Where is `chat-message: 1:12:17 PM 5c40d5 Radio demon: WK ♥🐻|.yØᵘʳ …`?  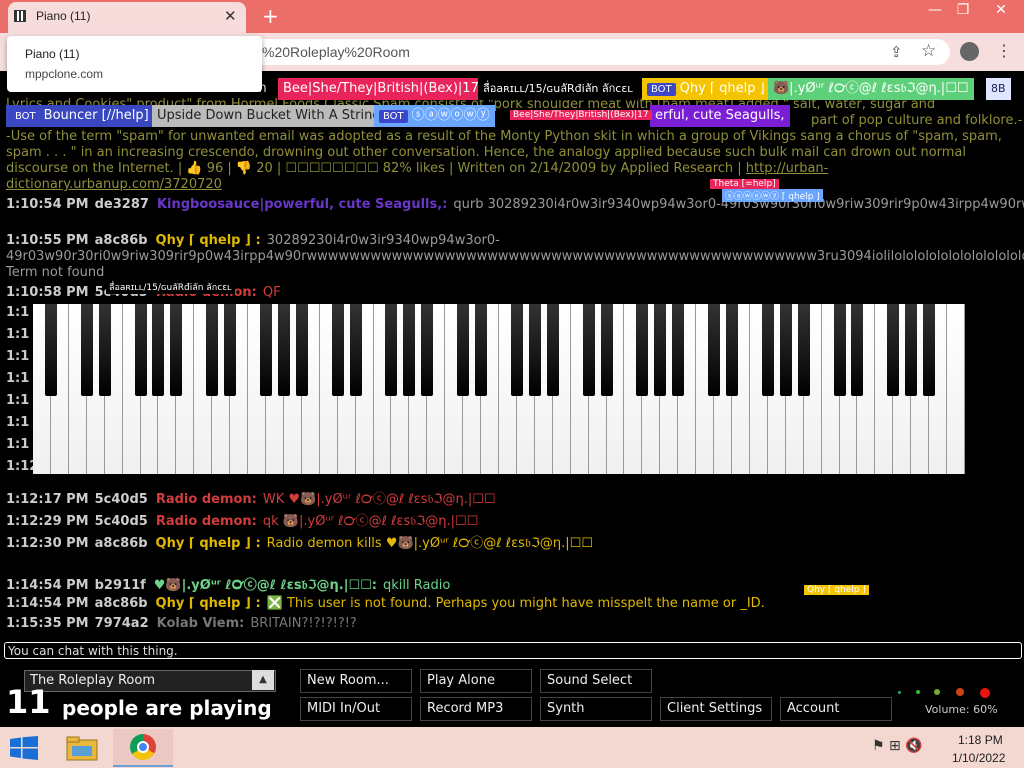
chat-message: 1:12:17 PM 5c40d5 Radio demon: WK ♥🐻|.yØᵘʳ … is located at coordinates (251, 497).